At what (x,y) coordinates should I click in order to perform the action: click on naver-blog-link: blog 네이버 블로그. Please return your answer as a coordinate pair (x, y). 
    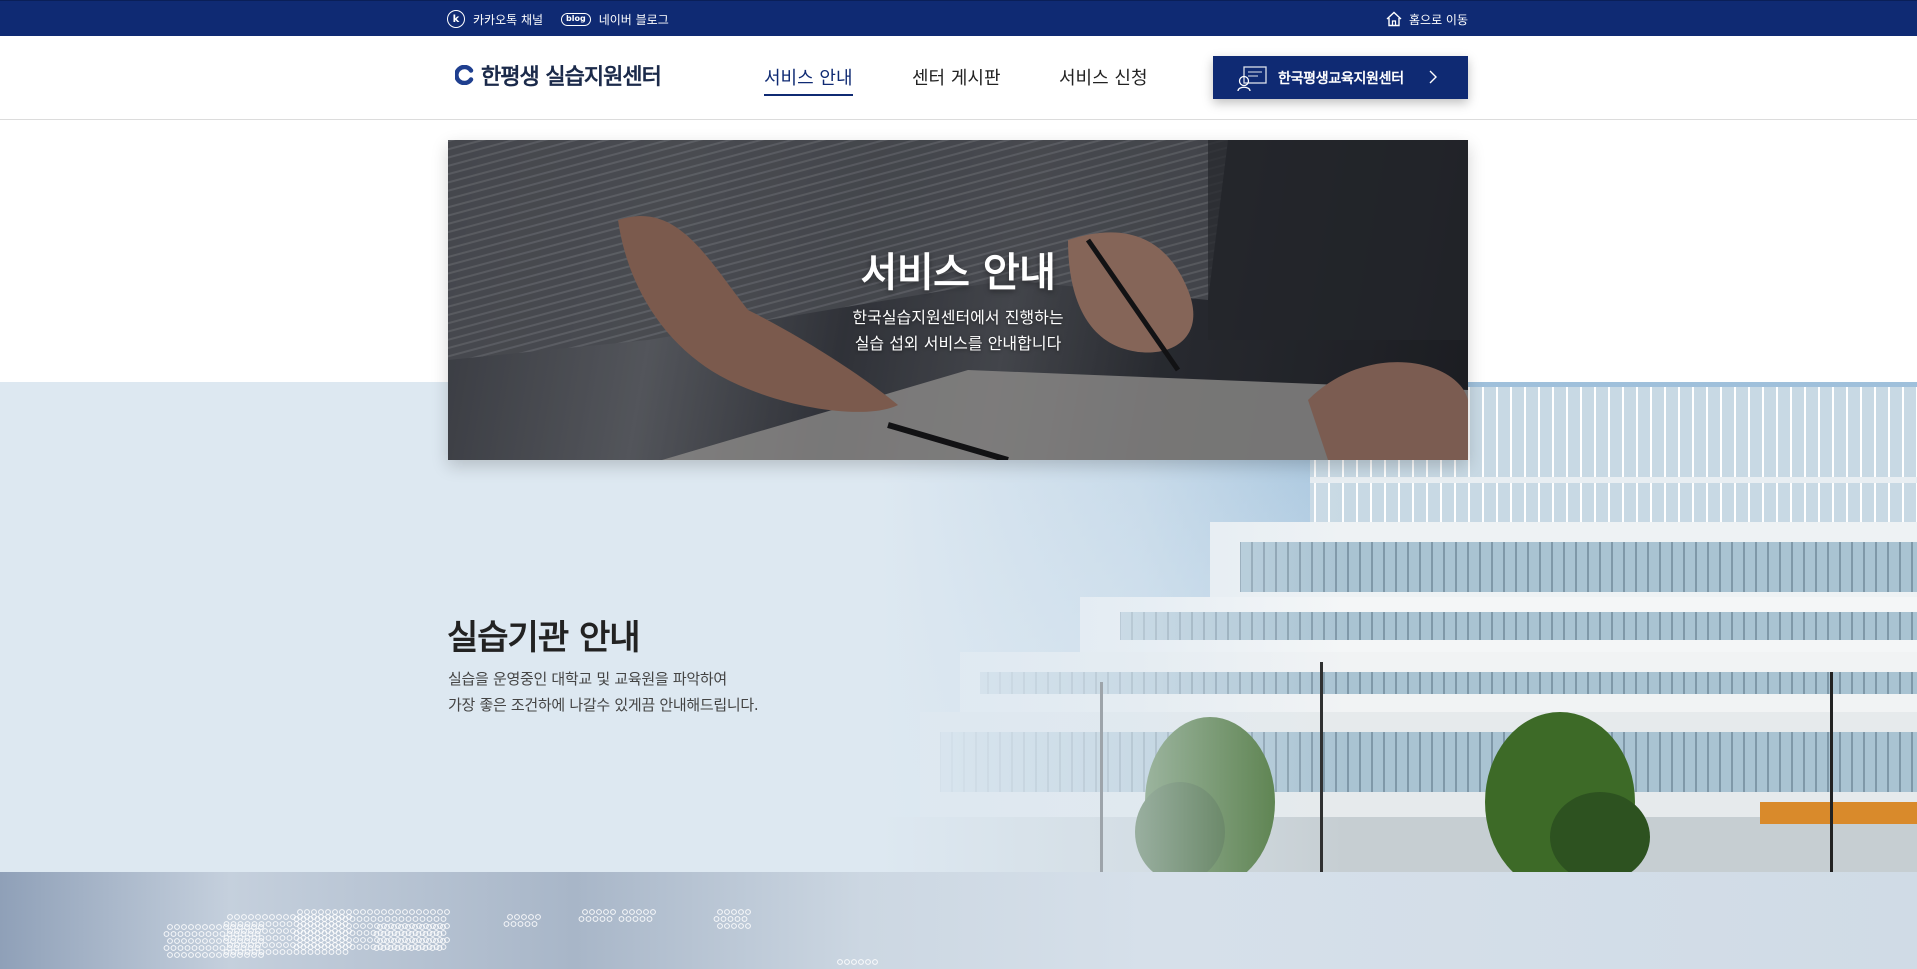
    Looking at the image, I should click on (615, 19).